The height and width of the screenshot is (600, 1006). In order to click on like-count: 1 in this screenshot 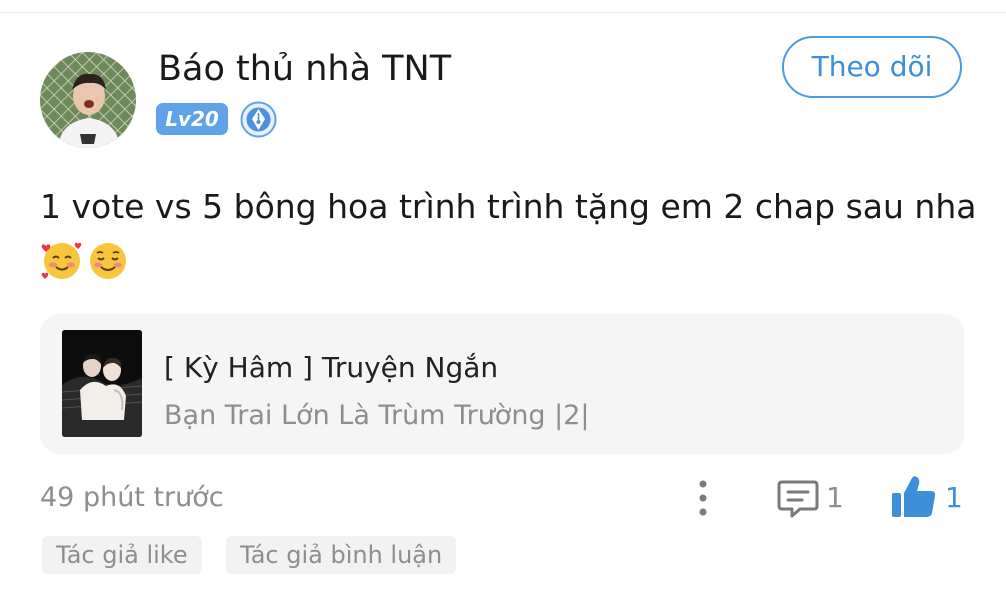, I will do `click(954, 497)`.